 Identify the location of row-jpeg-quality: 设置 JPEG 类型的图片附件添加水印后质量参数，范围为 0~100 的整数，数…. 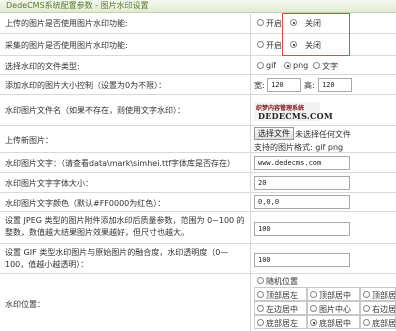
(198, 228).